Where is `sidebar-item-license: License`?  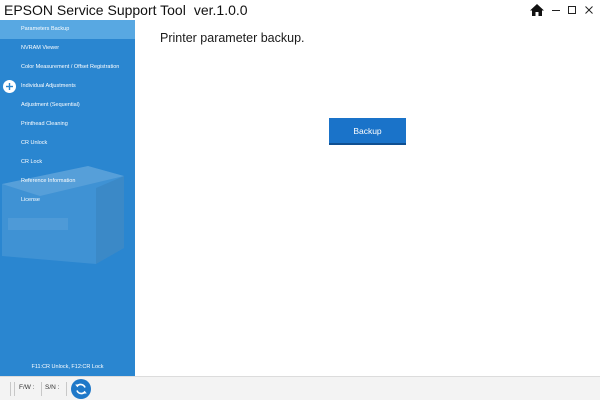
sidebar-item-license: License is located at coordinates (67, 200).